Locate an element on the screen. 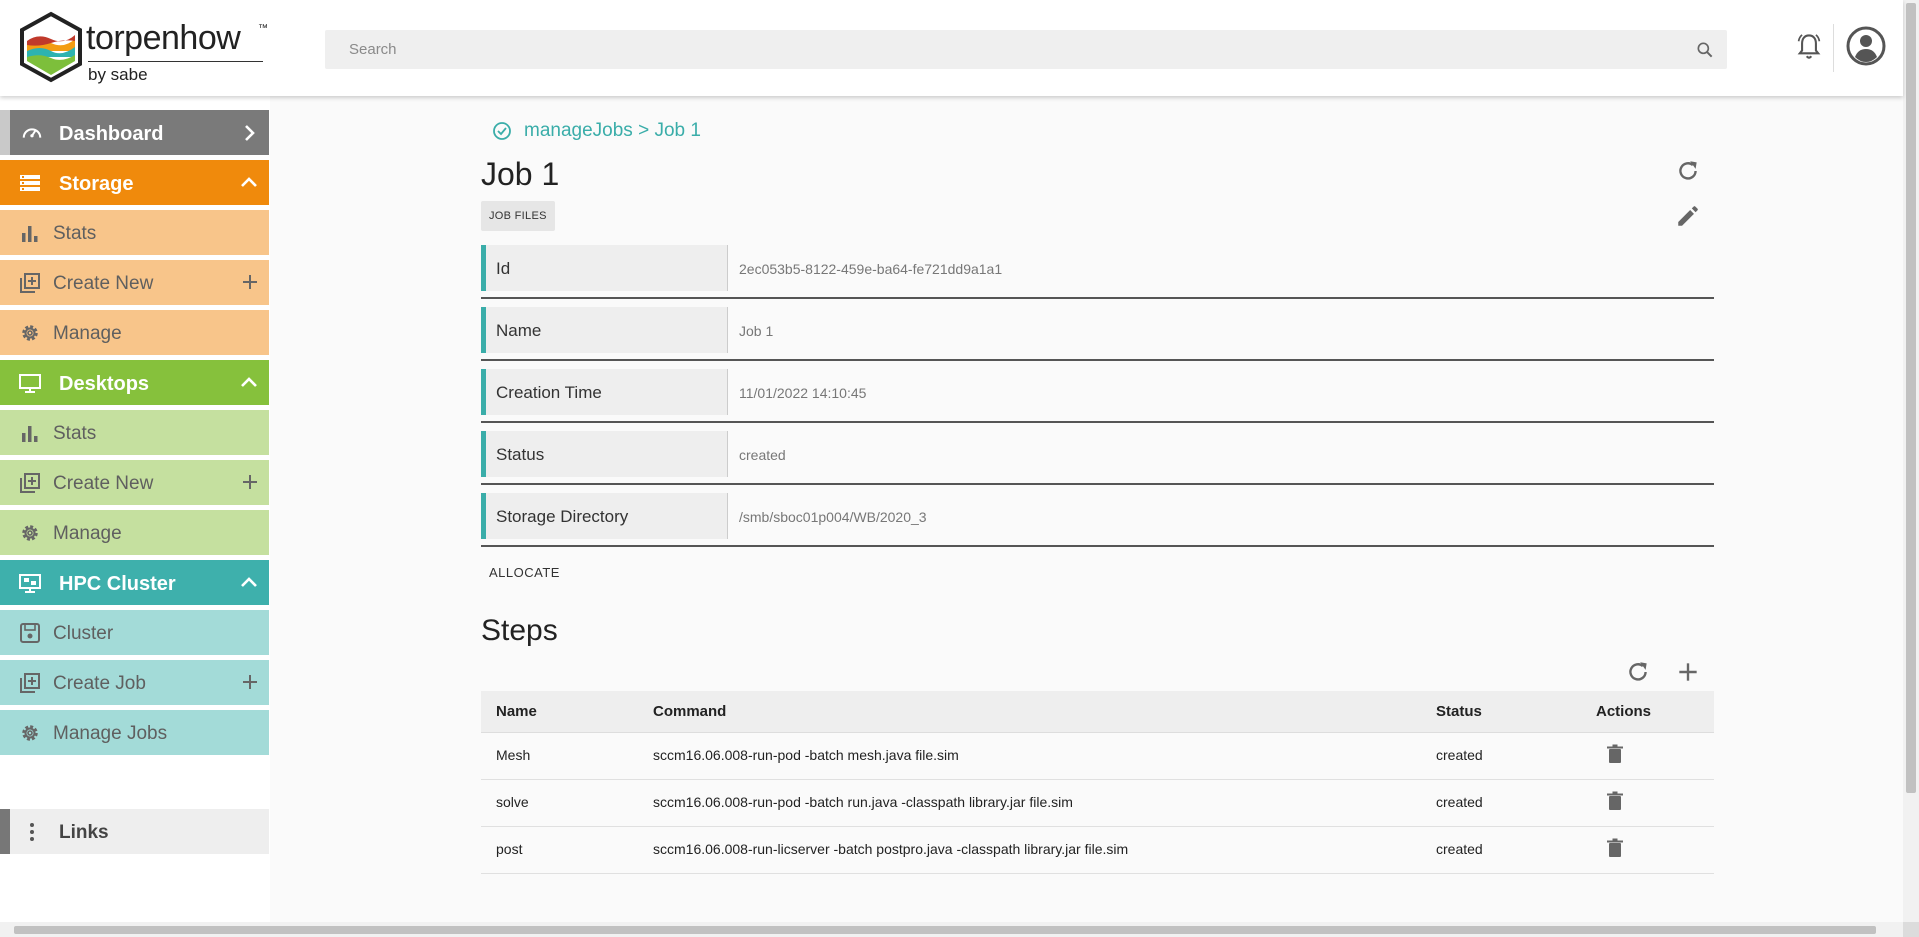  horizontal-scrollbar-thumb is located at coordinates (945, 930).